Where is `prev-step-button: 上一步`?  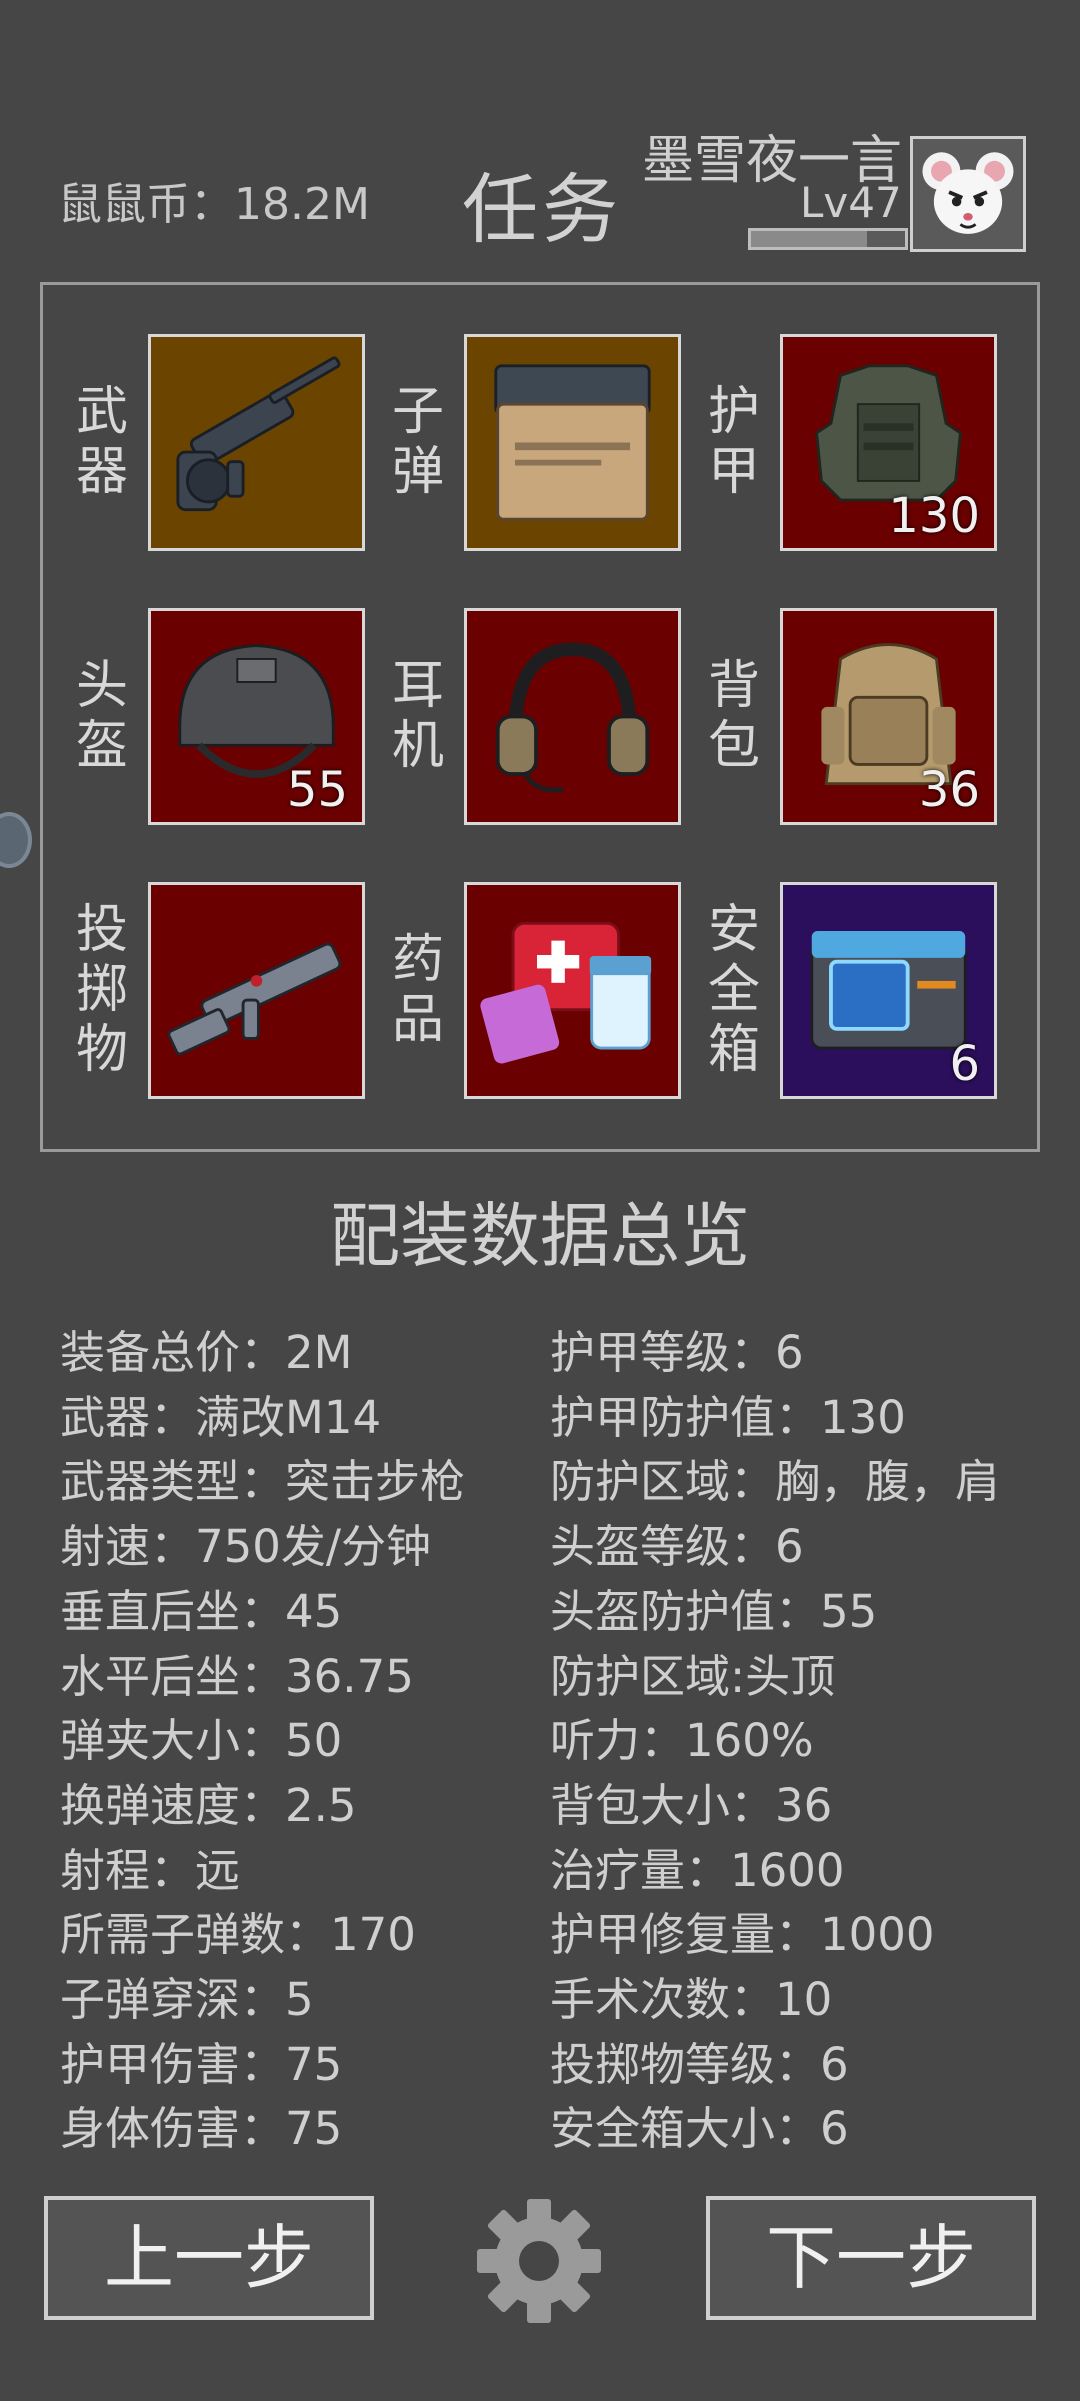
prev-step-button: 上一步 is located at coordinates (209, 2258).